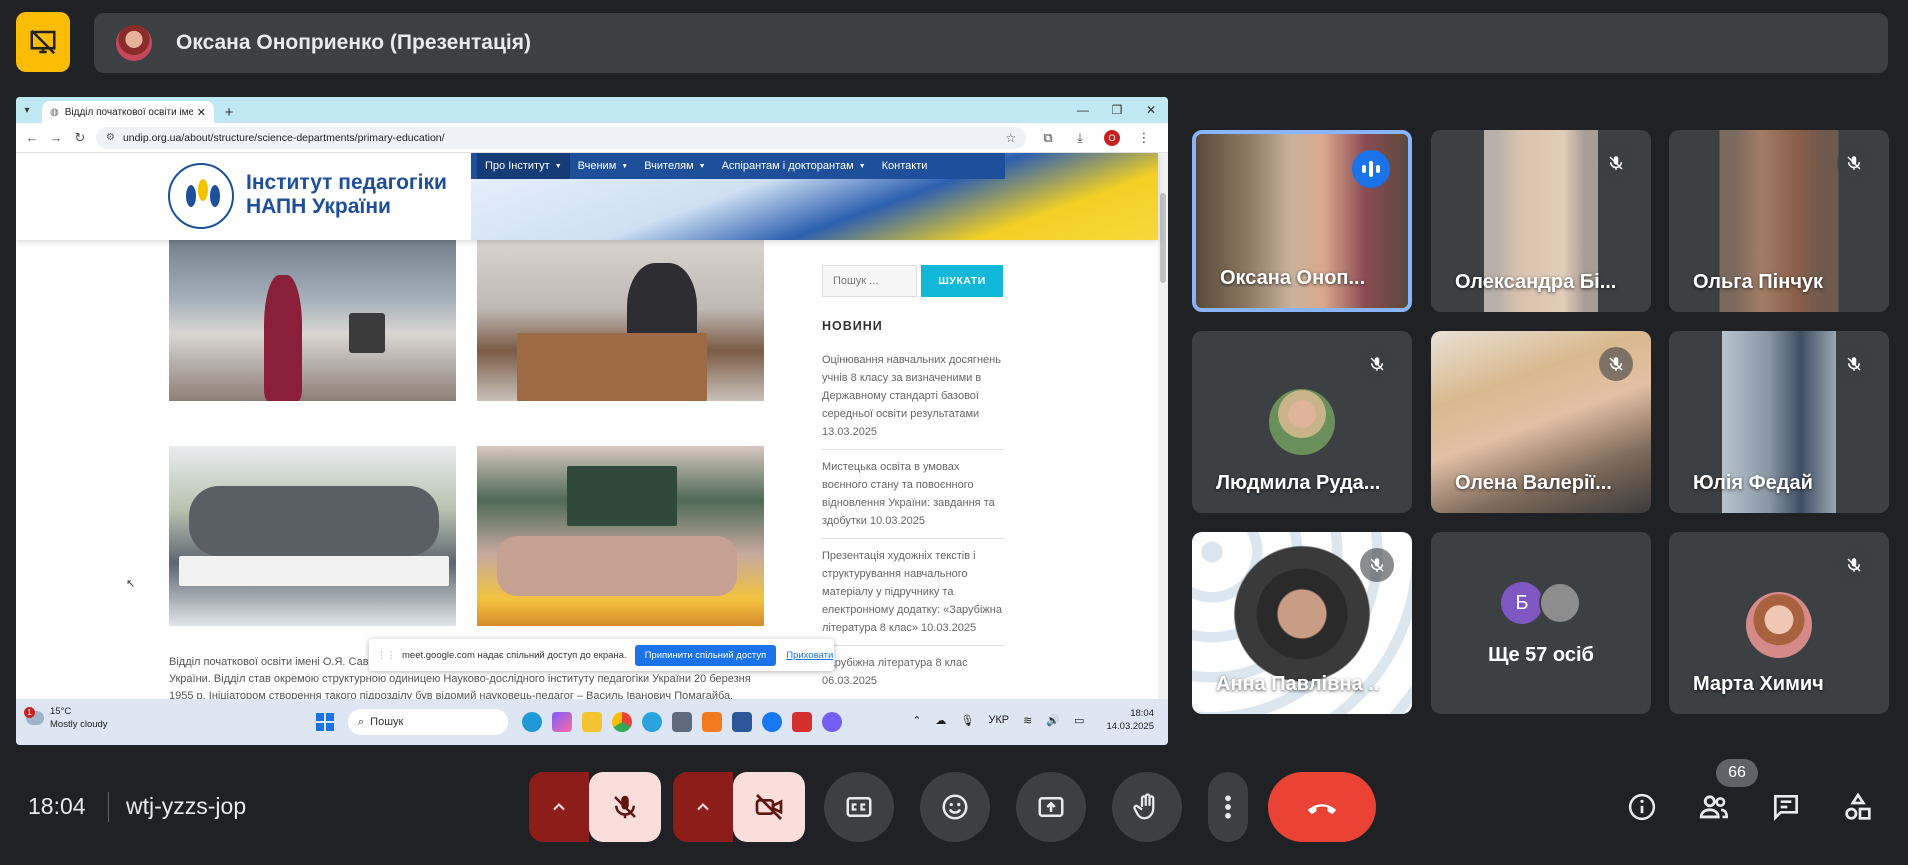  Describe the element at coordinates (1048, 138) in the screenshot. I see `extensions-icon: ⧉` at that location.